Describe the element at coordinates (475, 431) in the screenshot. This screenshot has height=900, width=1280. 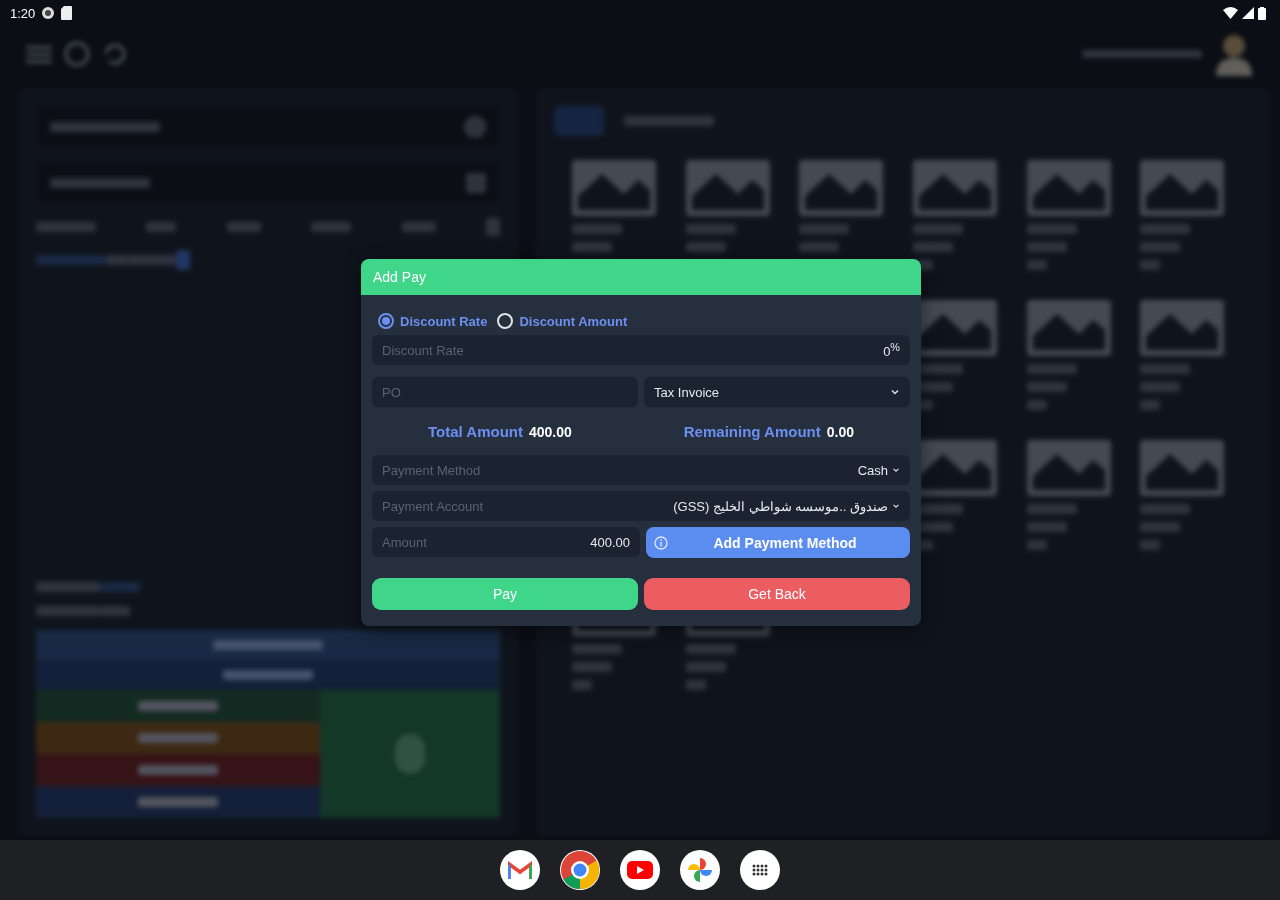
I see `total-label: Total Amount` at that location.